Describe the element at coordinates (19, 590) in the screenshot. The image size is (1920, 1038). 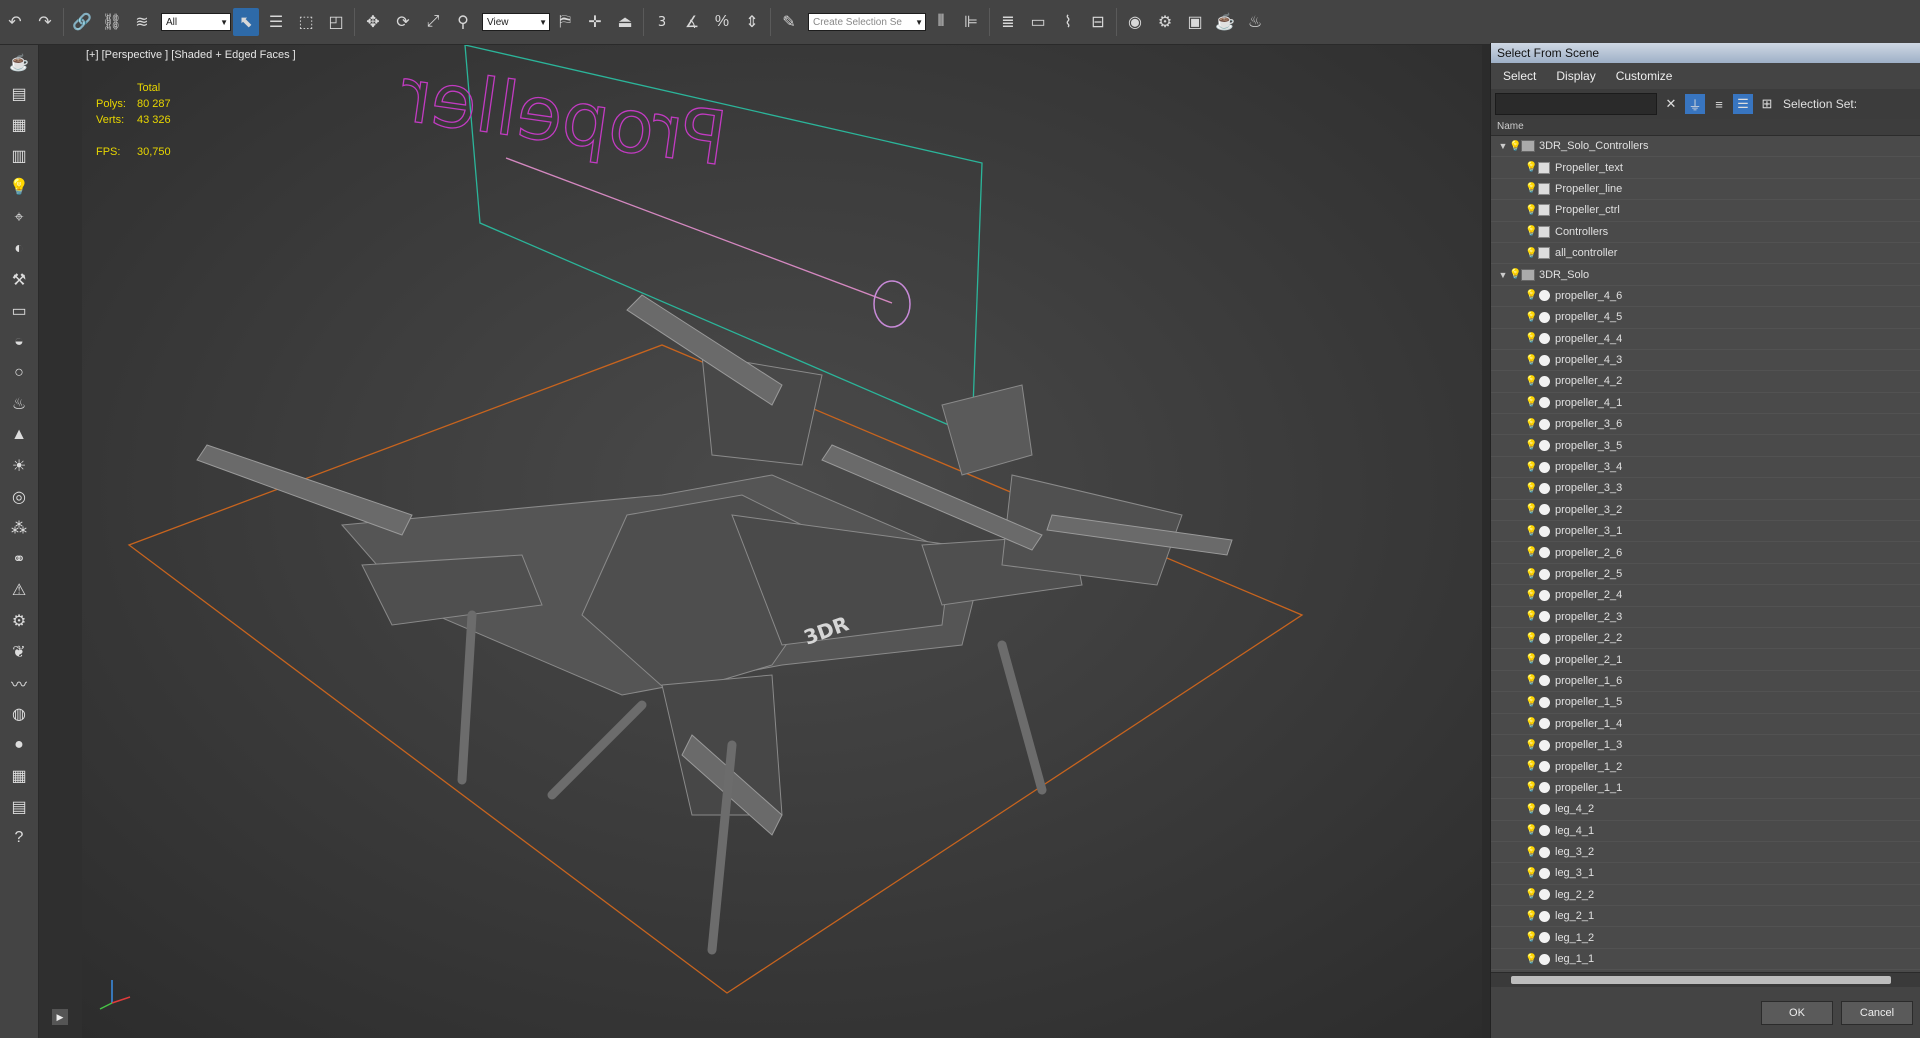
I see `helper-icon: ⚠` at that location.